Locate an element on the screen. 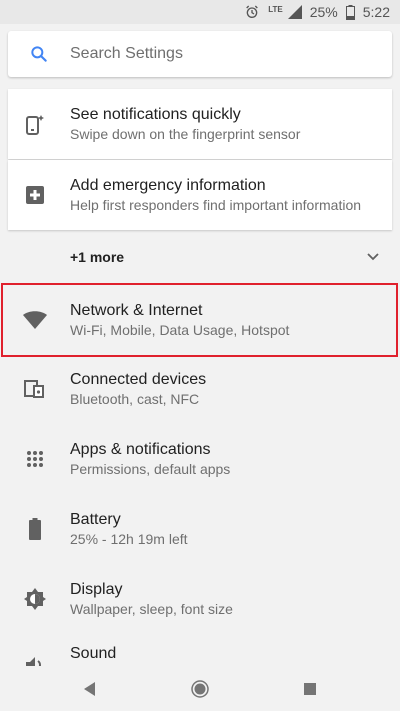 The height and width of the screenshot is (711, 400). recents-icon is located at coordinates (310, 689).